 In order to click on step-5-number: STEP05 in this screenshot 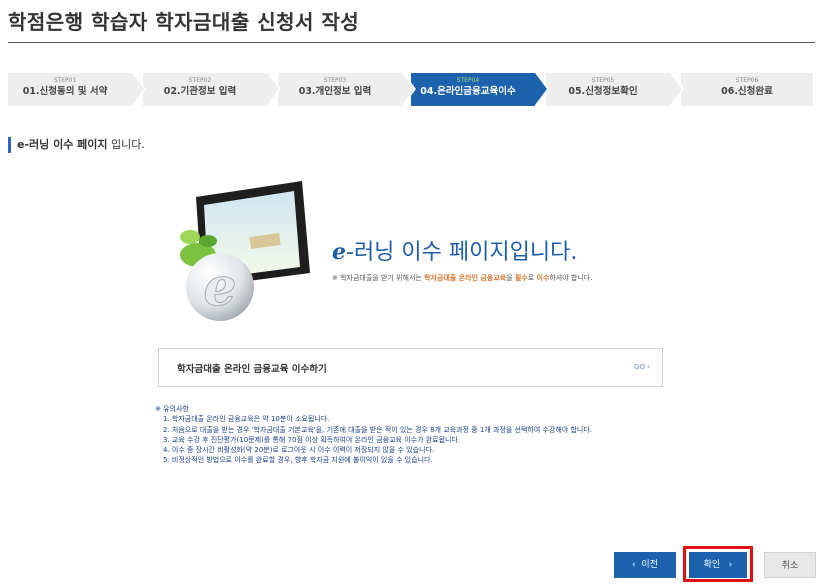, I will do `click(603, 80)`.